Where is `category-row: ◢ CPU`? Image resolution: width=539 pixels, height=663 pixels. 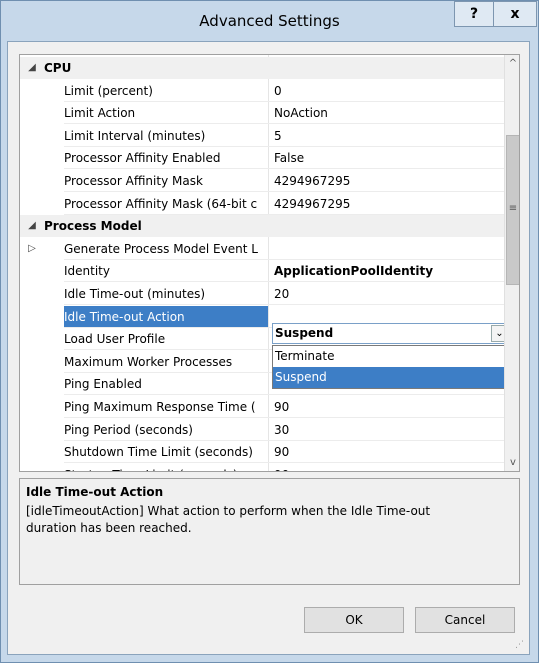 category-row: ◢ CPU is located at coordinates (262, 68).